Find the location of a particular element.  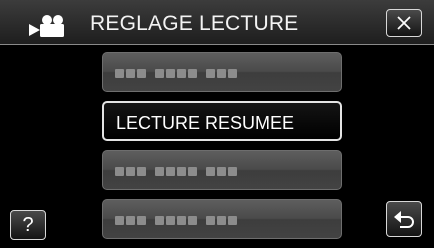

help-button: ? is located at coordinates (28, 225).